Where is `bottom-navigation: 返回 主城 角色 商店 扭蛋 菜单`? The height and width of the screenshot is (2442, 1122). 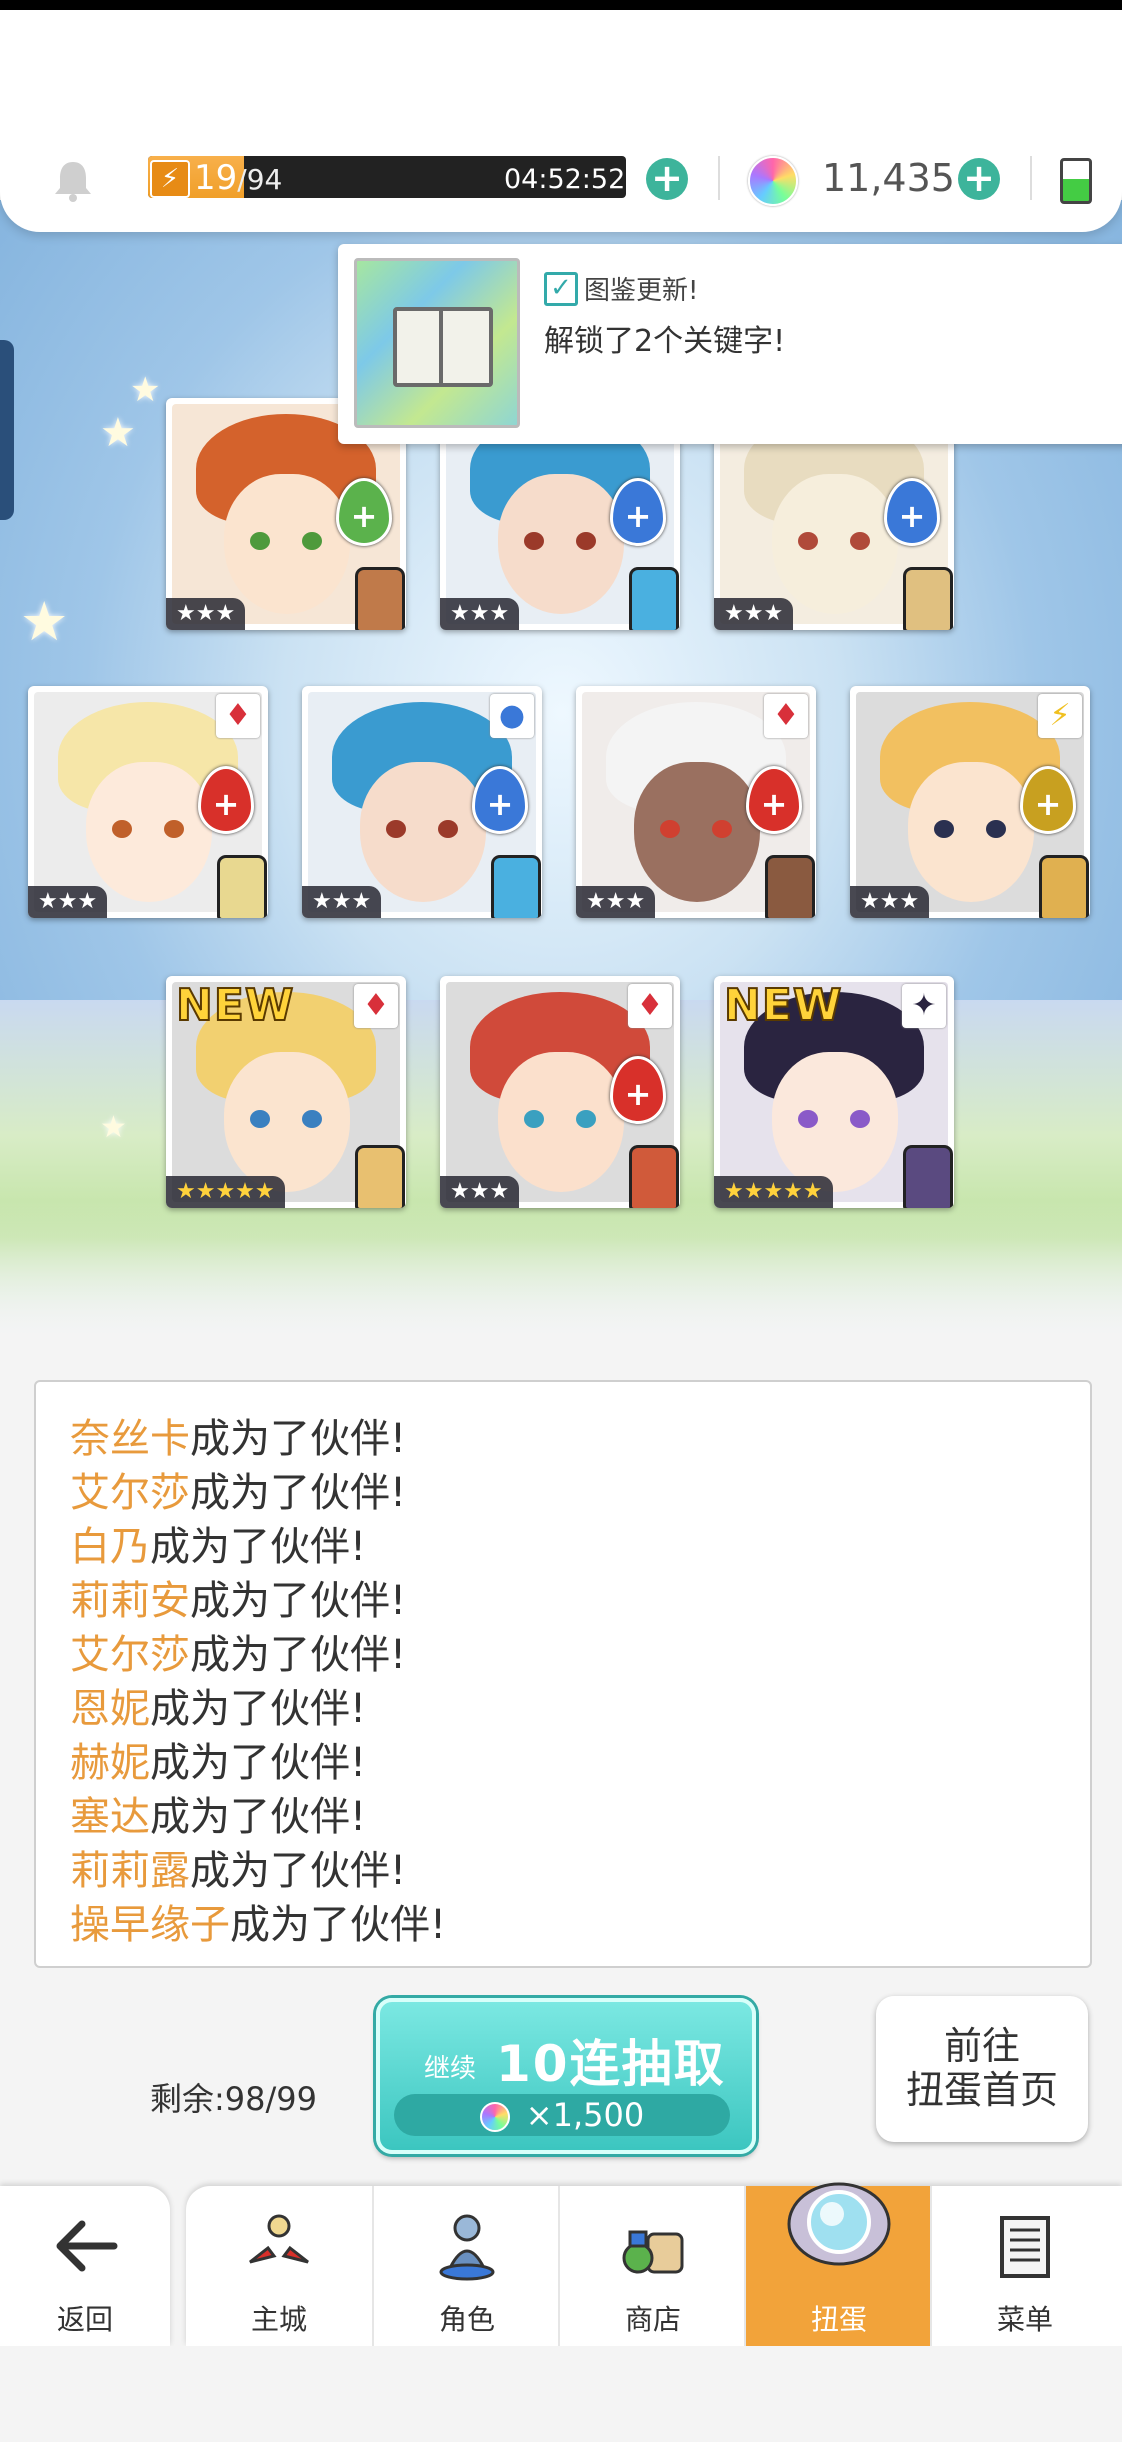
bottom-navigation: 返回 主城 角色 商店 扭蛋 菜单 is located at coordinates (561, 2264).